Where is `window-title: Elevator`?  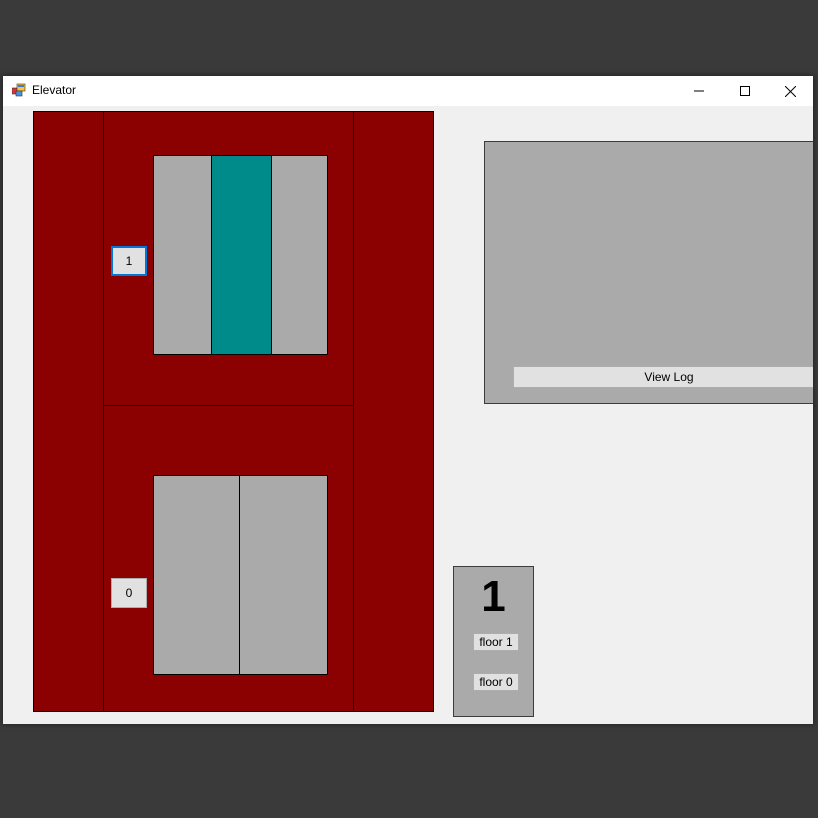
window-title: Elevator is located at coordinates (54, 90).